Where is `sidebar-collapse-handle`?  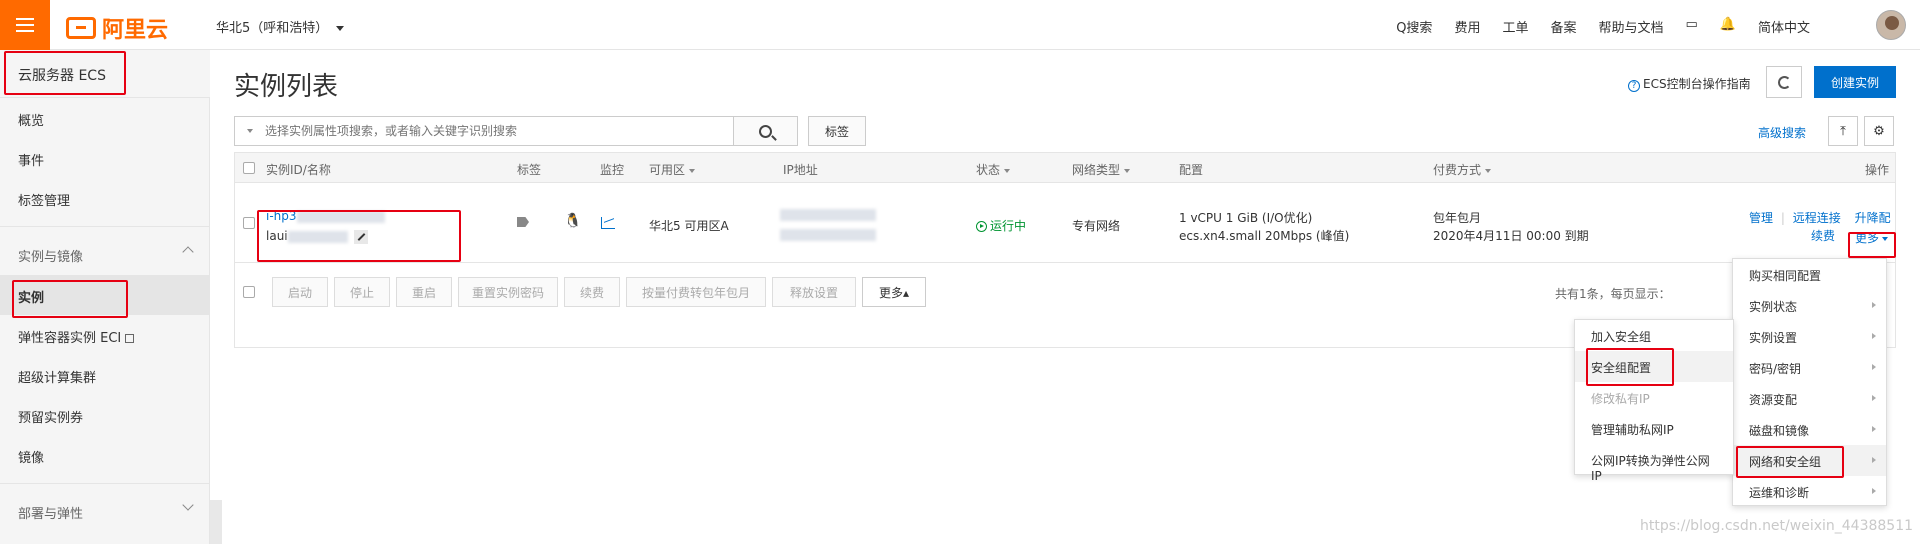
sidebar-collapse-handle is located at coordinates (216, 522).